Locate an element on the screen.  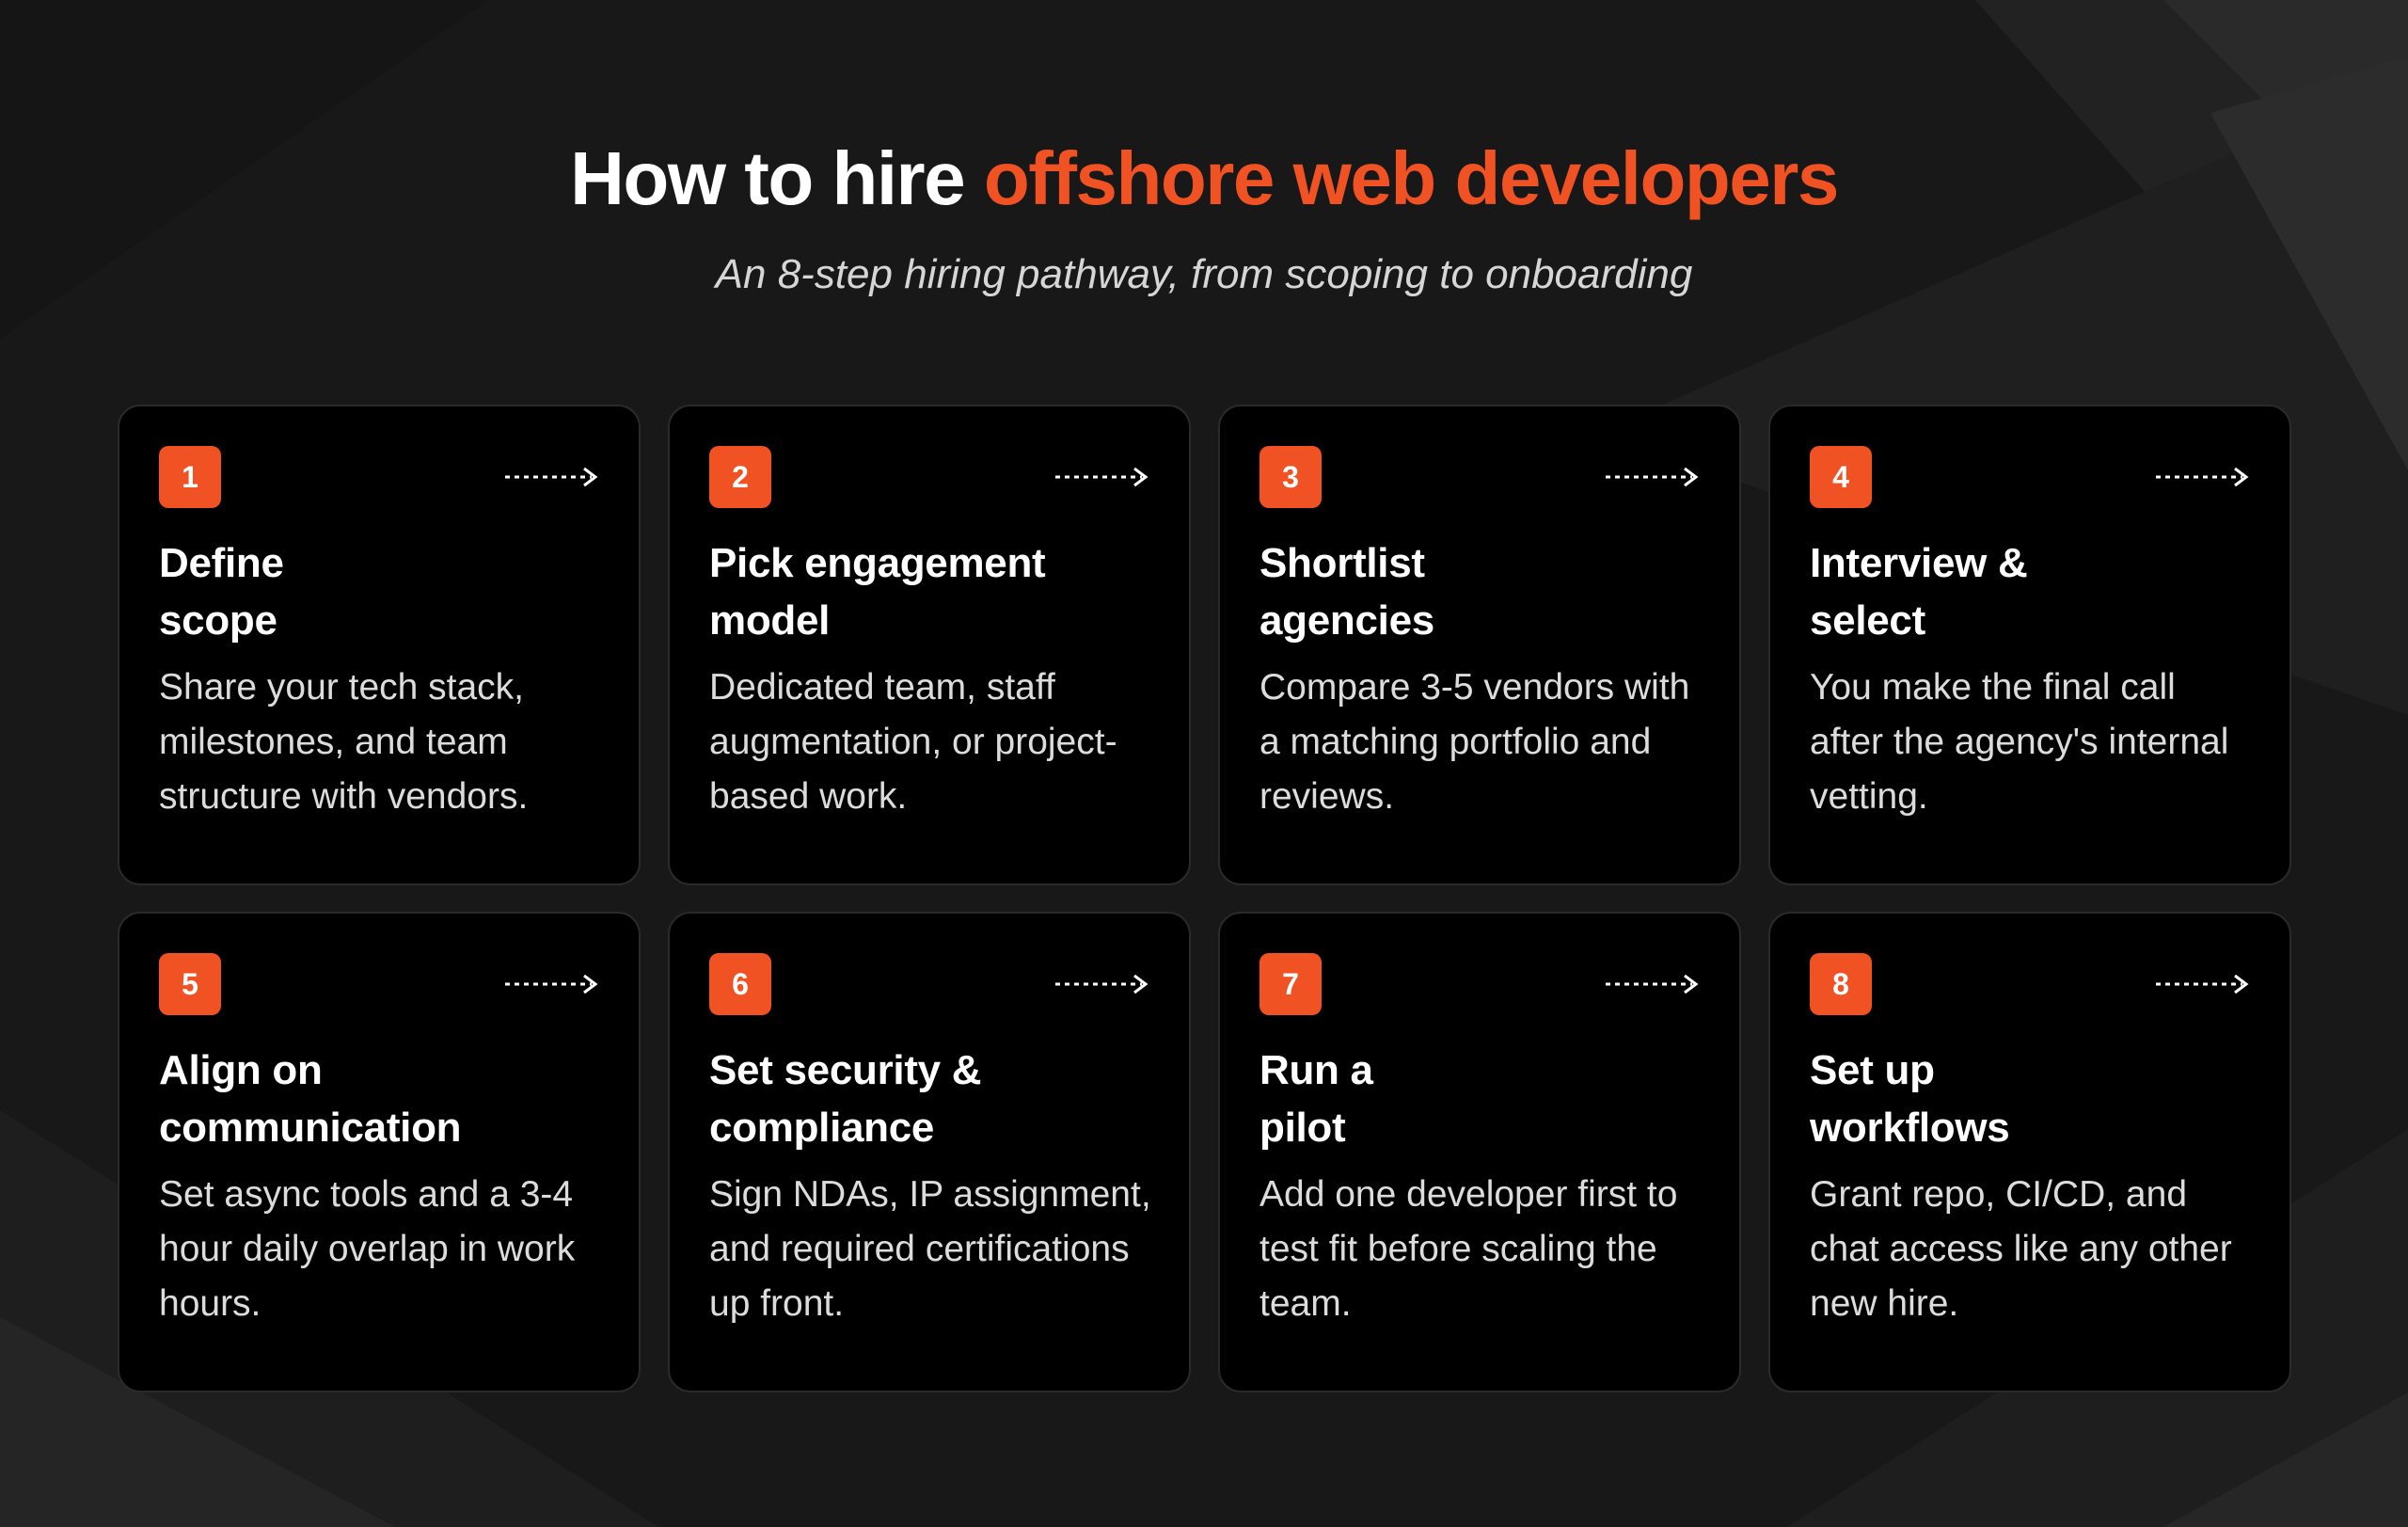
step-number-badge: 3 is located at coordinates (1290, 477).